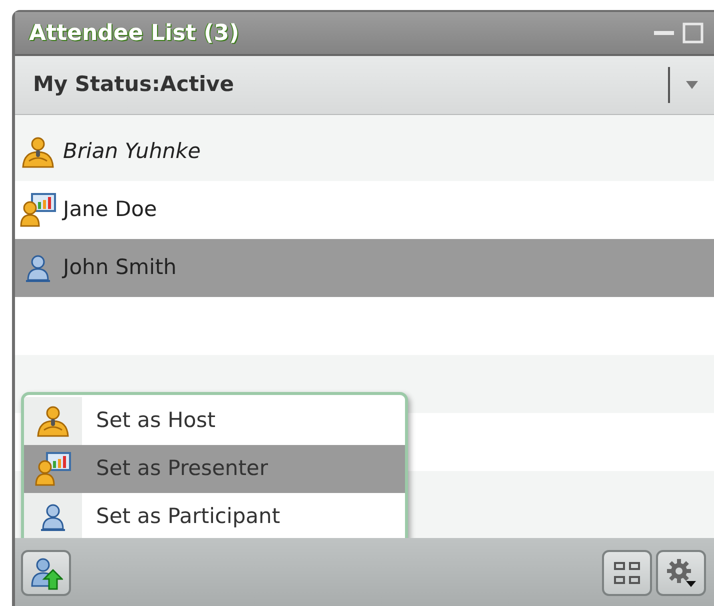  What do you see at coordinates (692, 85) in the screenshot?
I see `caret-icon` at bounding box center [692, 85].